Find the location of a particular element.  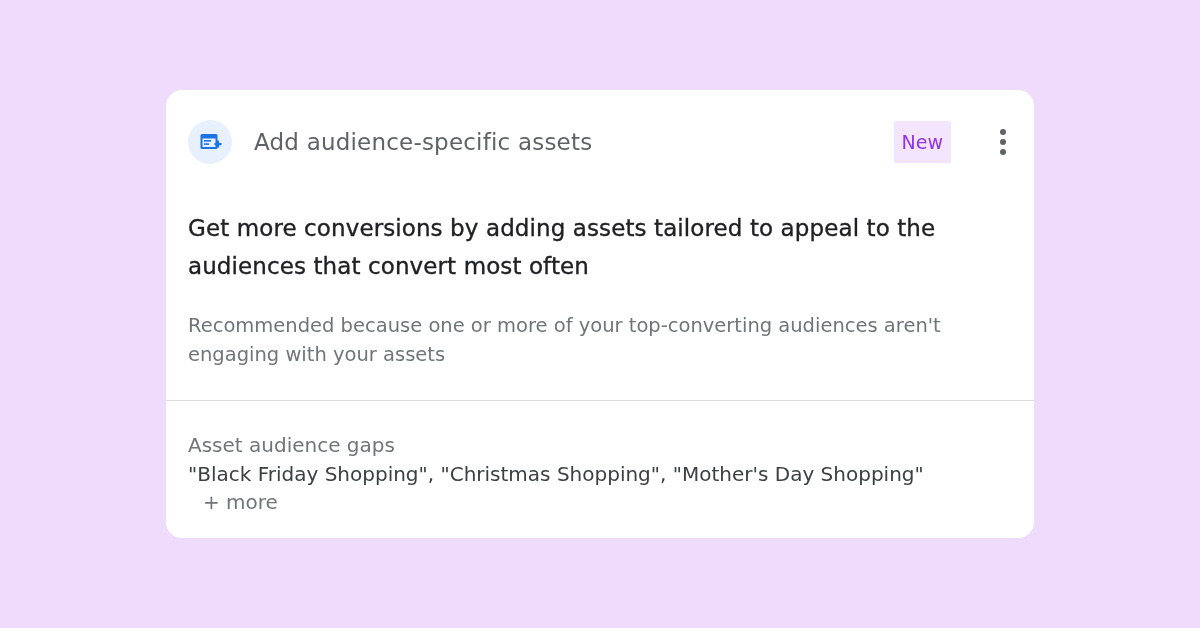

recommendation-reason: Recommended because one or more of your top-converting audiences aren't engaging with your assets is located at coordinates (565, 340).